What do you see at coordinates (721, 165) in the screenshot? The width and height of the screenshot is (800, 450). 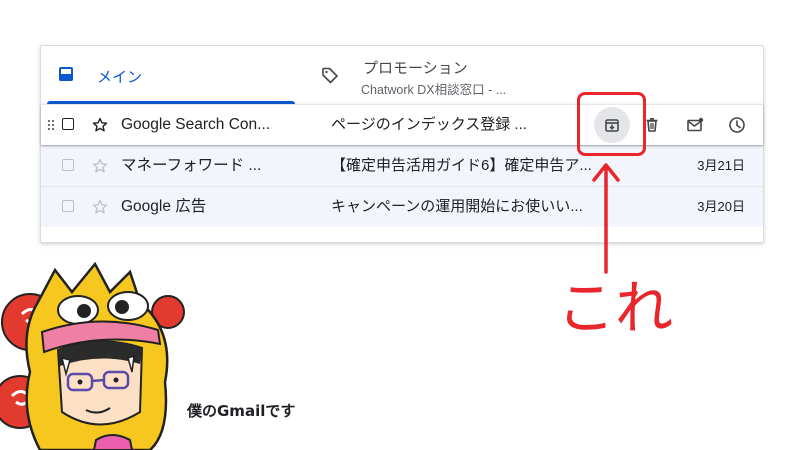 I see `email-date: 3月21日` at bounding box center [721, 165].